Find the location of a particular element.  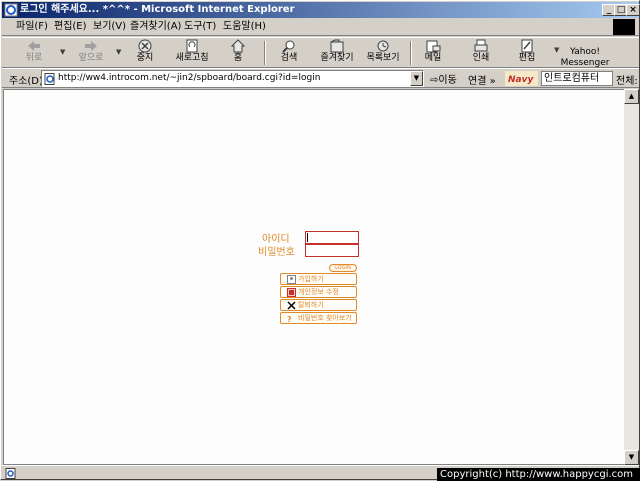

copyright-text: Copyright(c) http://www.happycgi.com is located at coordinates (538, 474).